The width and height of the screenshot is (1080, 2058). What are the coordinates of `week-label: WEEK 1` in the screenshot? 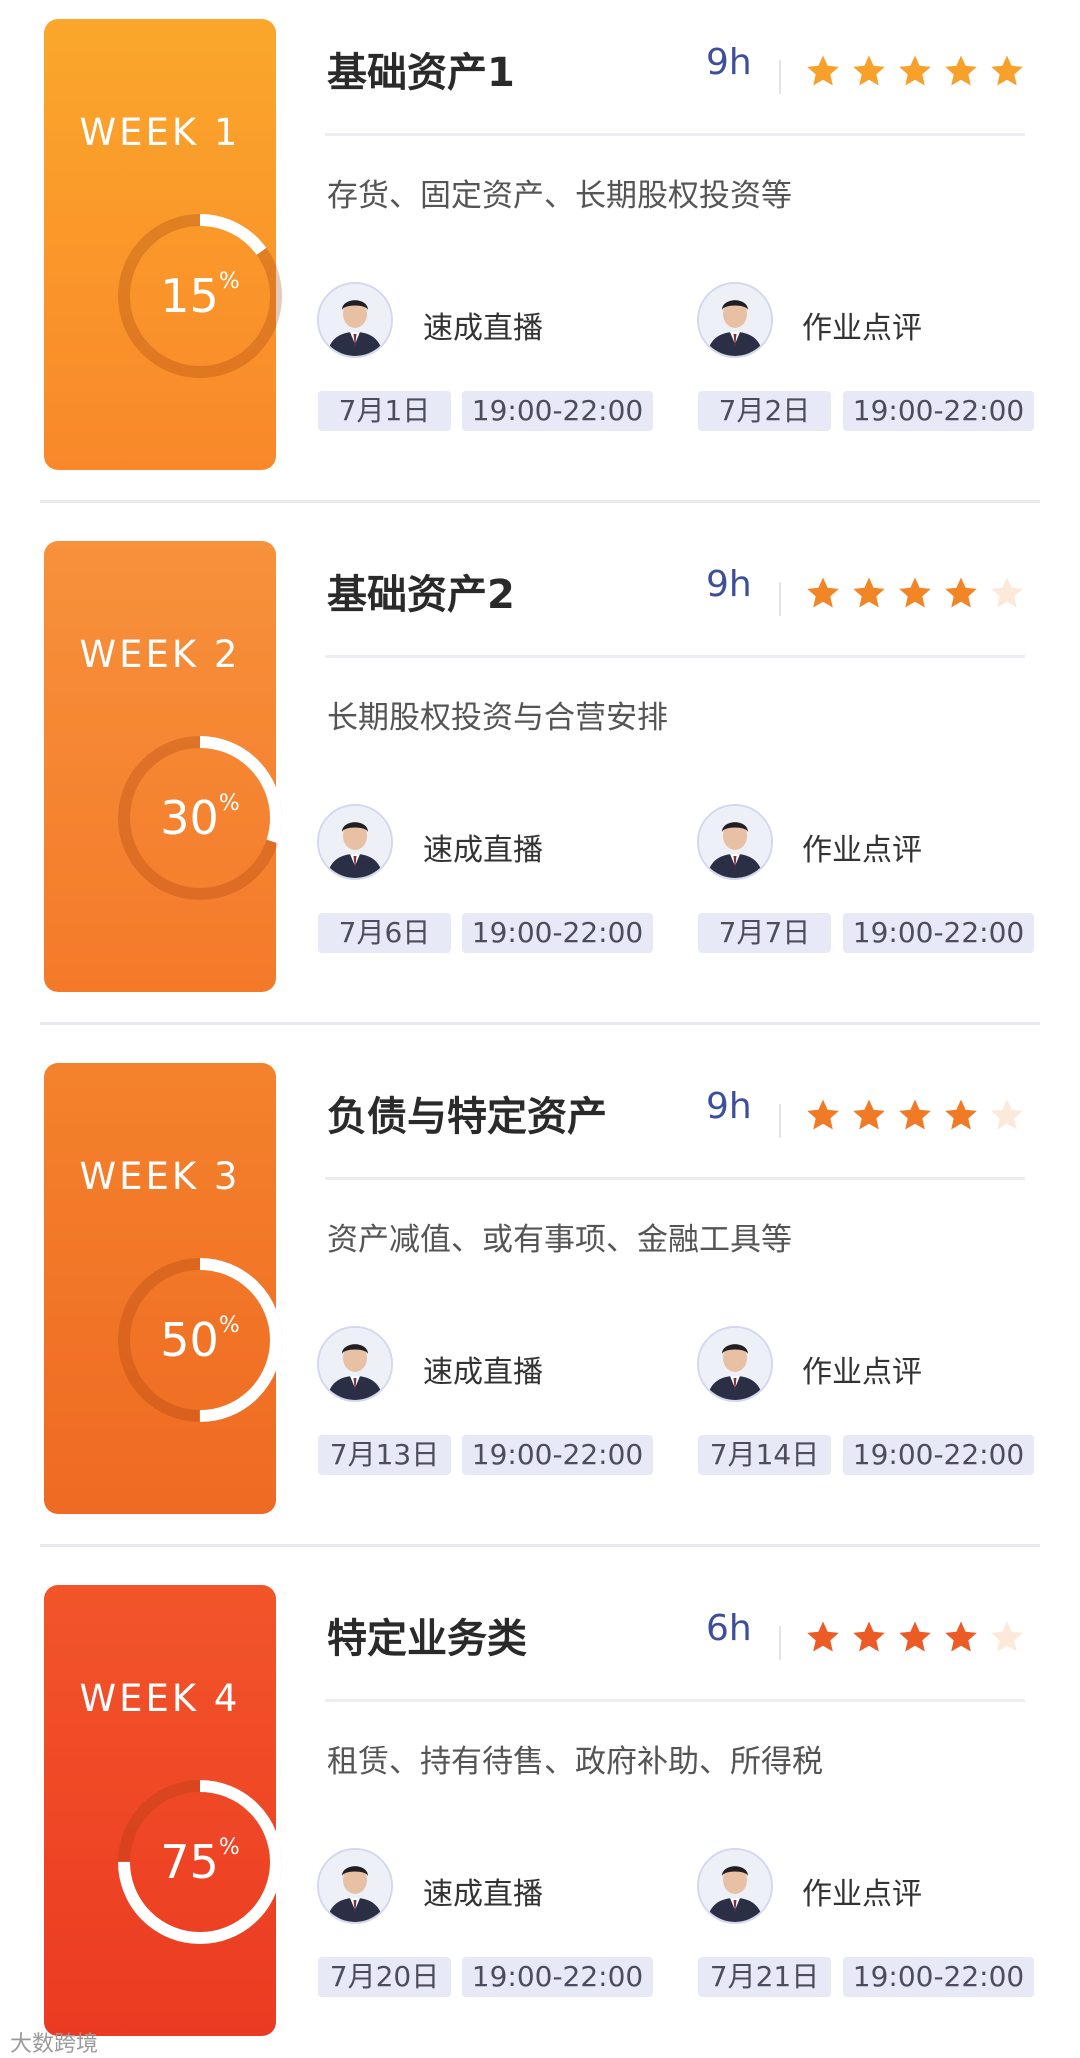 It's located at (160, 132).